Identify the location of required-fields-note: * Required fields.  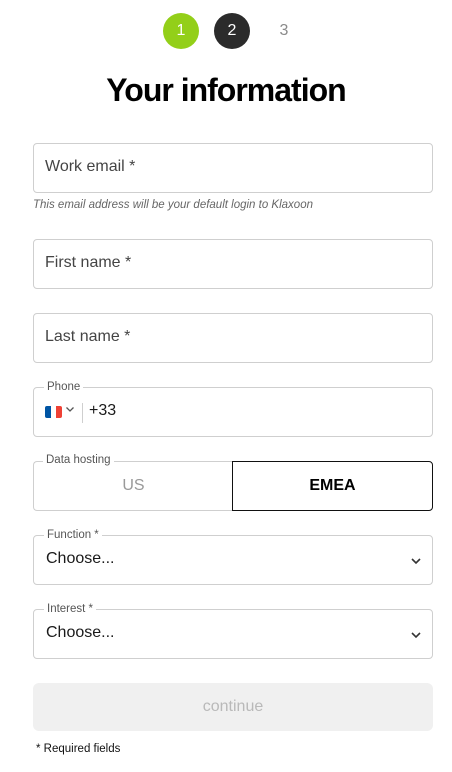
(78, 749).